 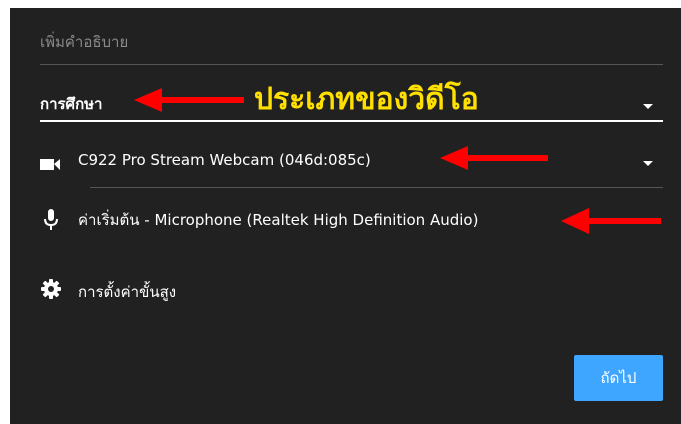 I want to click on camera-underline, so click(x=376, y=187).